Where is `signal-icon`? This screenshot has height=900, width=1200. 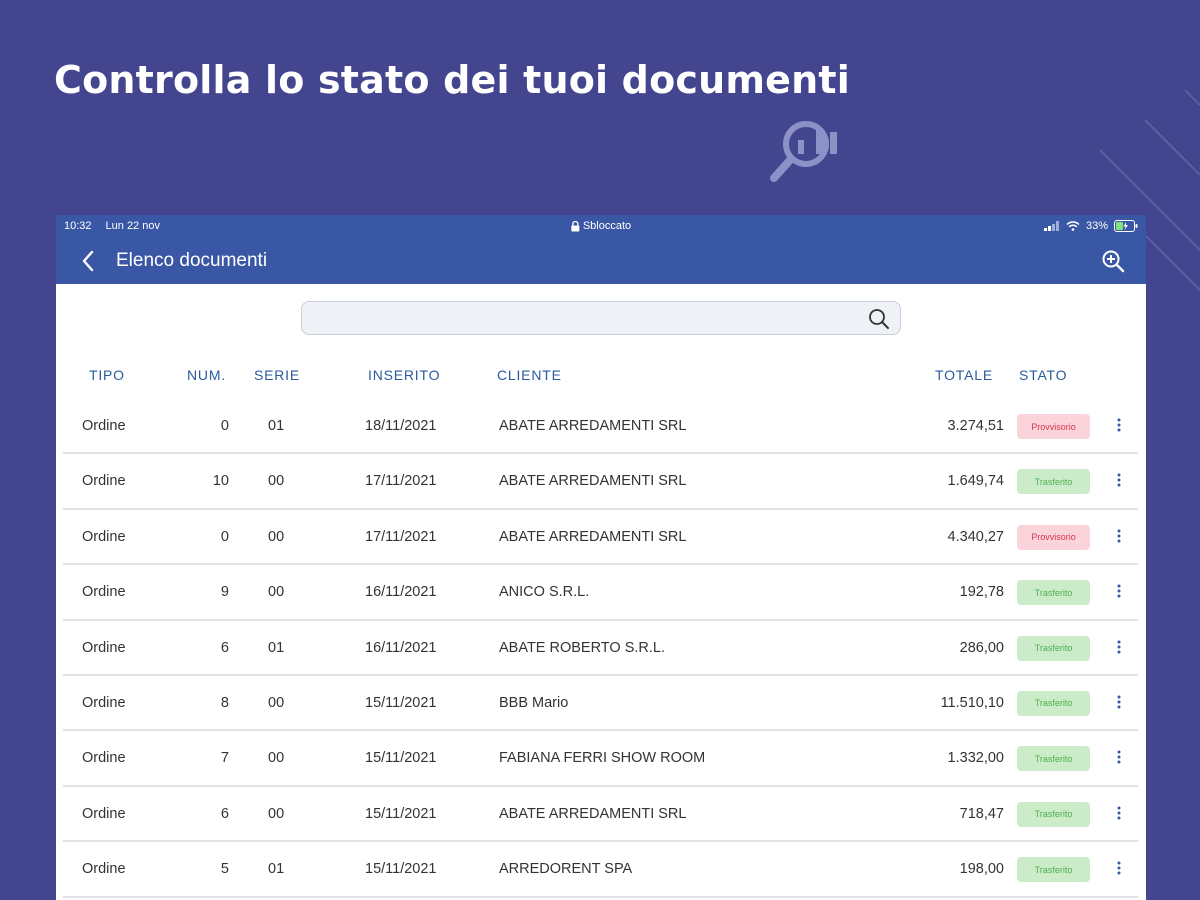
signal-icon is located at coordinates (1051, 226).